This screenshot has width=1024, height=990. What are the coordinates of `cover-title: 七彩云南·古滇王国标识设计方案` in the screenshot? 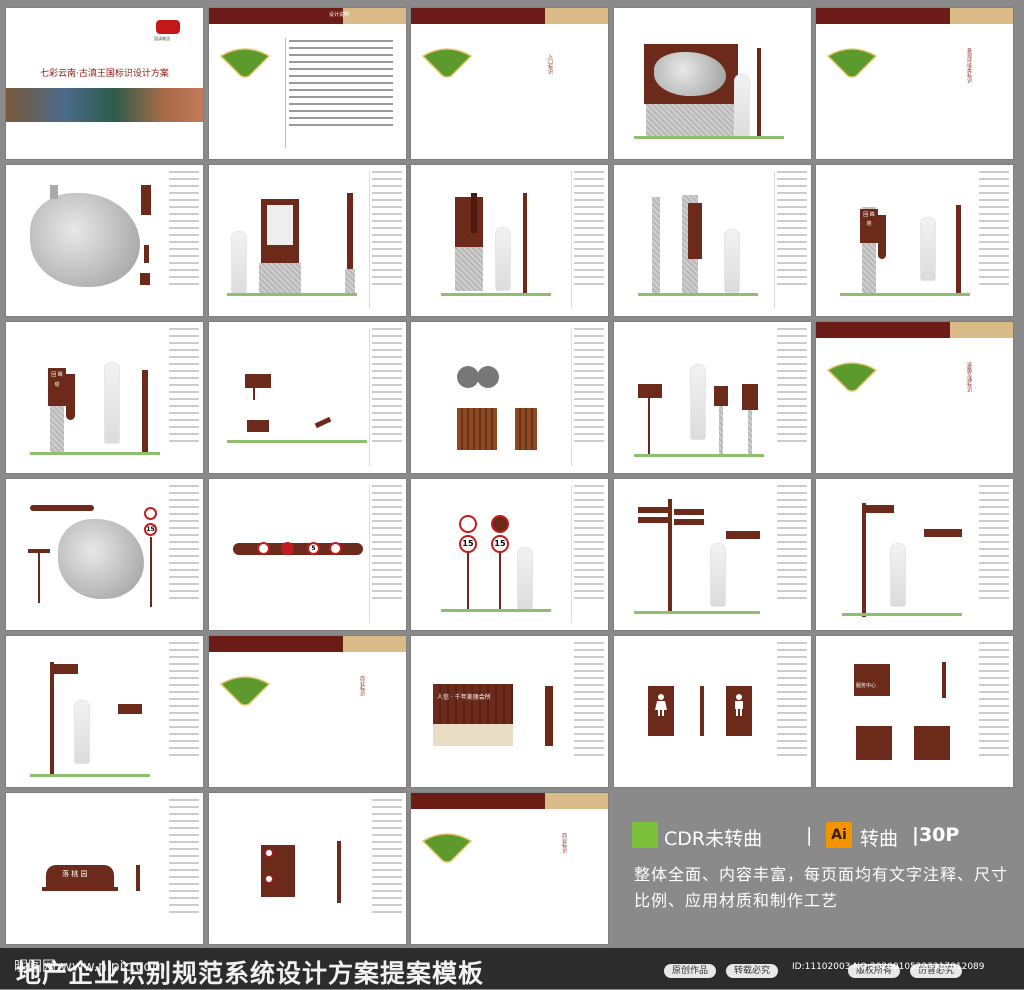 It's located at (104, 74).